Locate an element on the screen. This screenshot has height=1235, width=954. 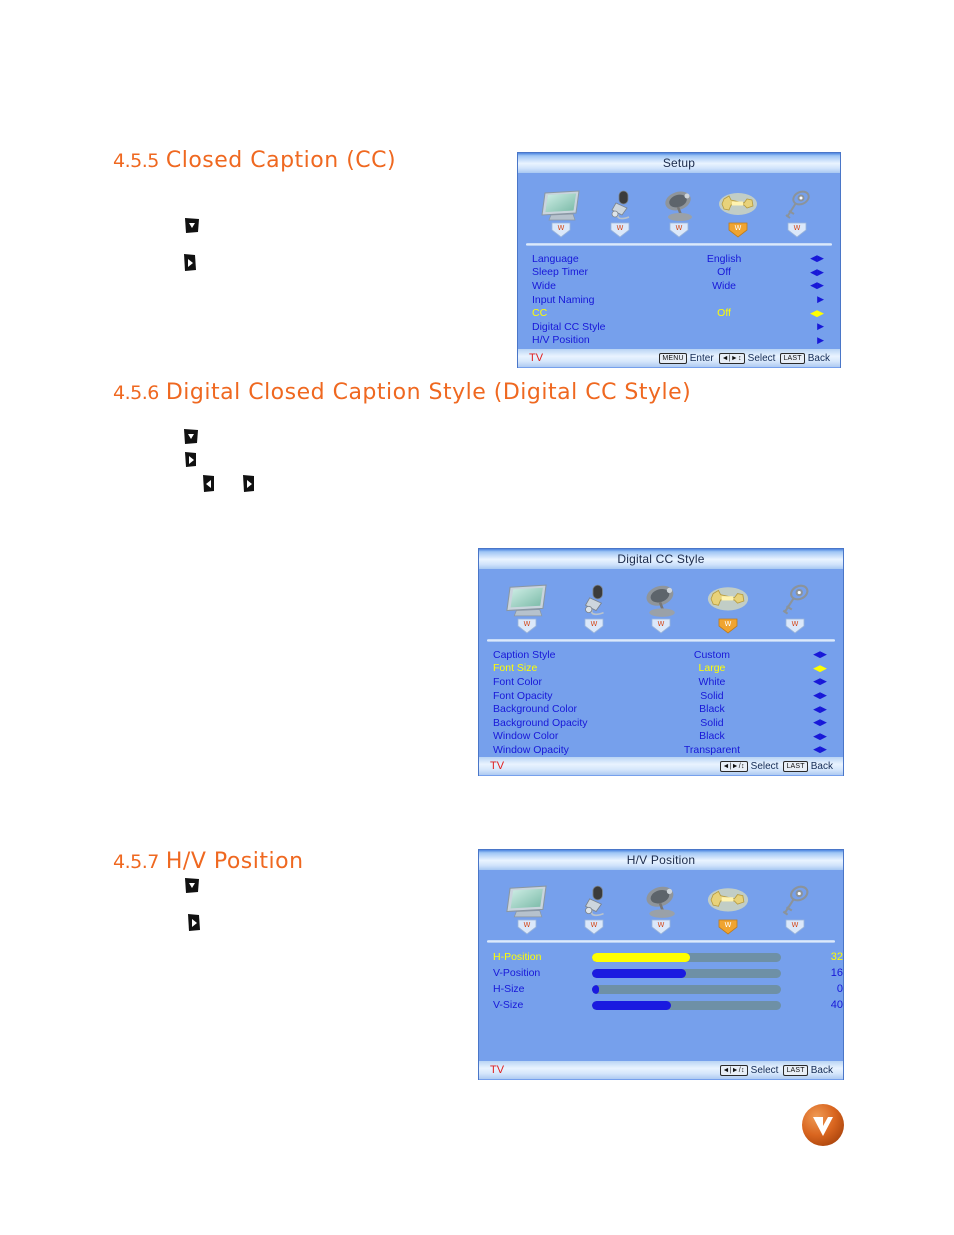
menu-row-label: Window Color is located at coordinates (526, 736).